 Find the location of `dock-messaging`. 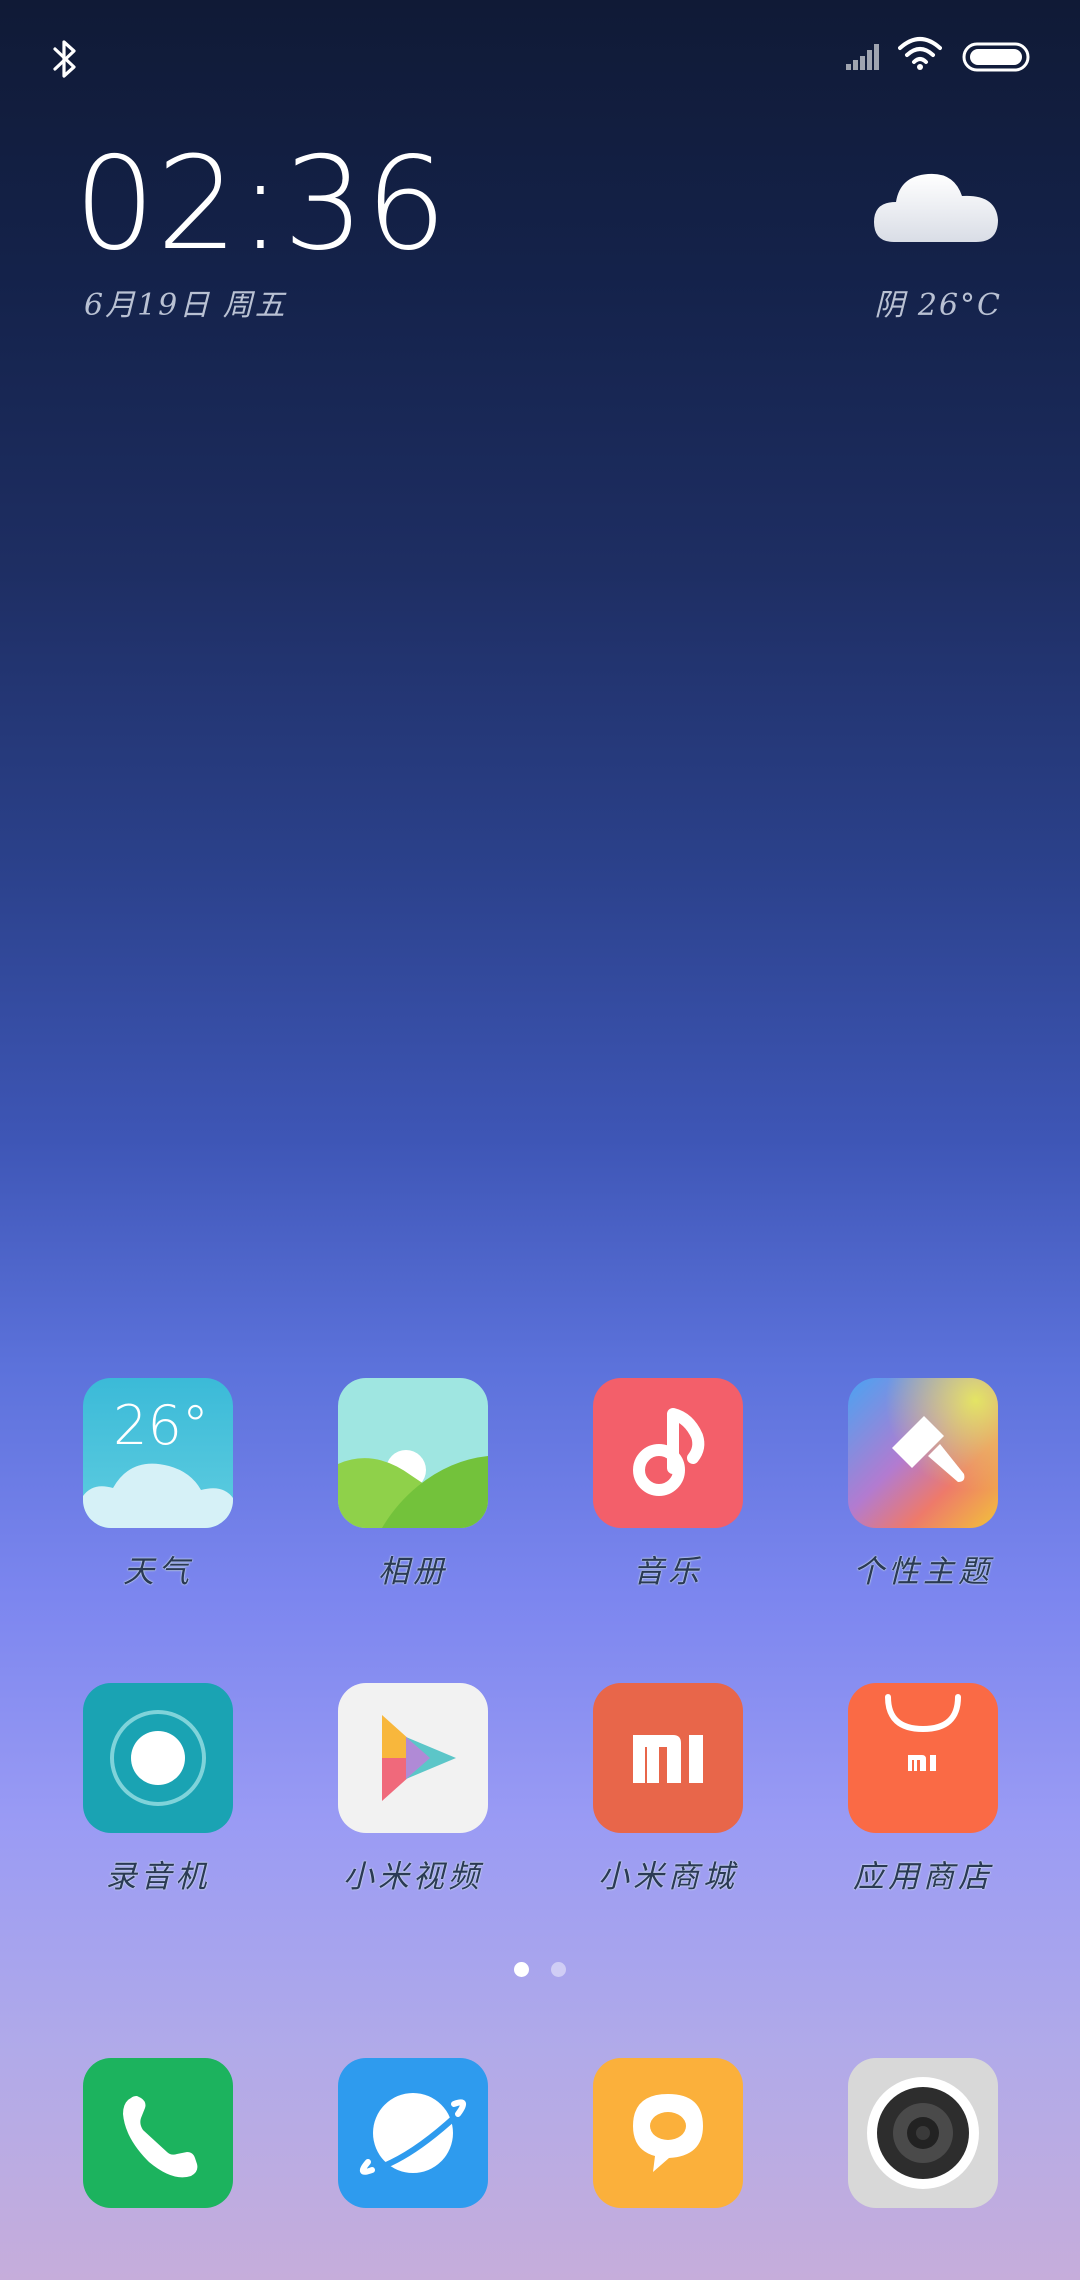

dock-messaging is located at coordinates (668, 2169).